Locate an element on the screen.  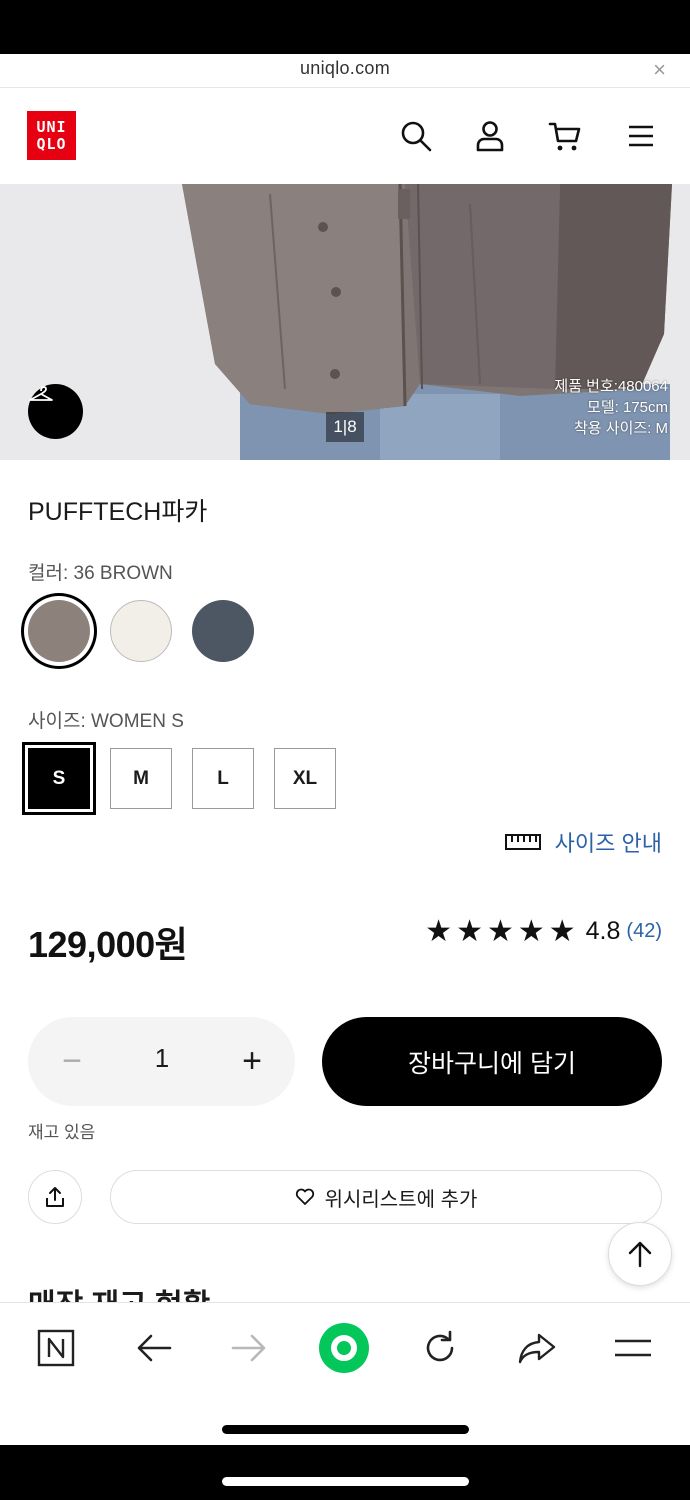
account-icon is located at coordinates (490, 136).